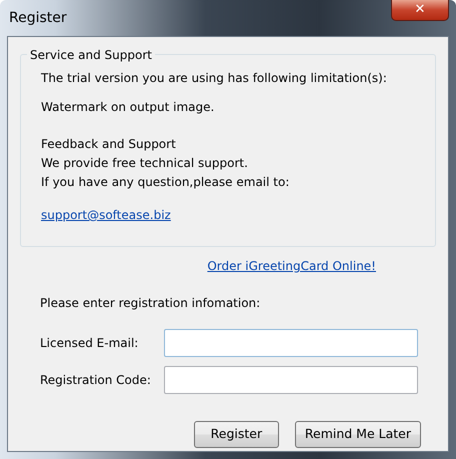  I want to click on remind-later-button: Remind Me Later, so click(357, 434).